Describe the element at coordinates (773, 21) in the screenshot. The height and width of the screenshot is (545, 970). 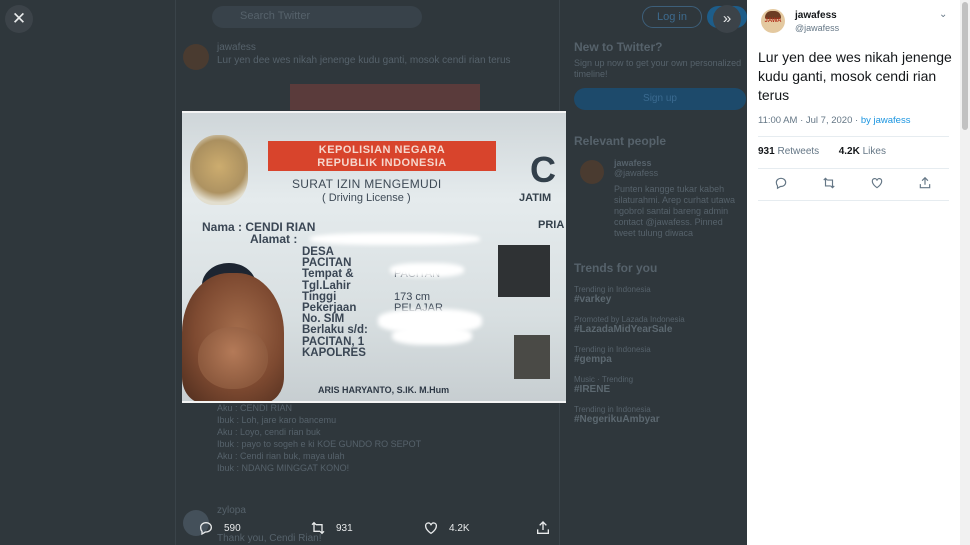
I see `avatar: JAWA` at that location.